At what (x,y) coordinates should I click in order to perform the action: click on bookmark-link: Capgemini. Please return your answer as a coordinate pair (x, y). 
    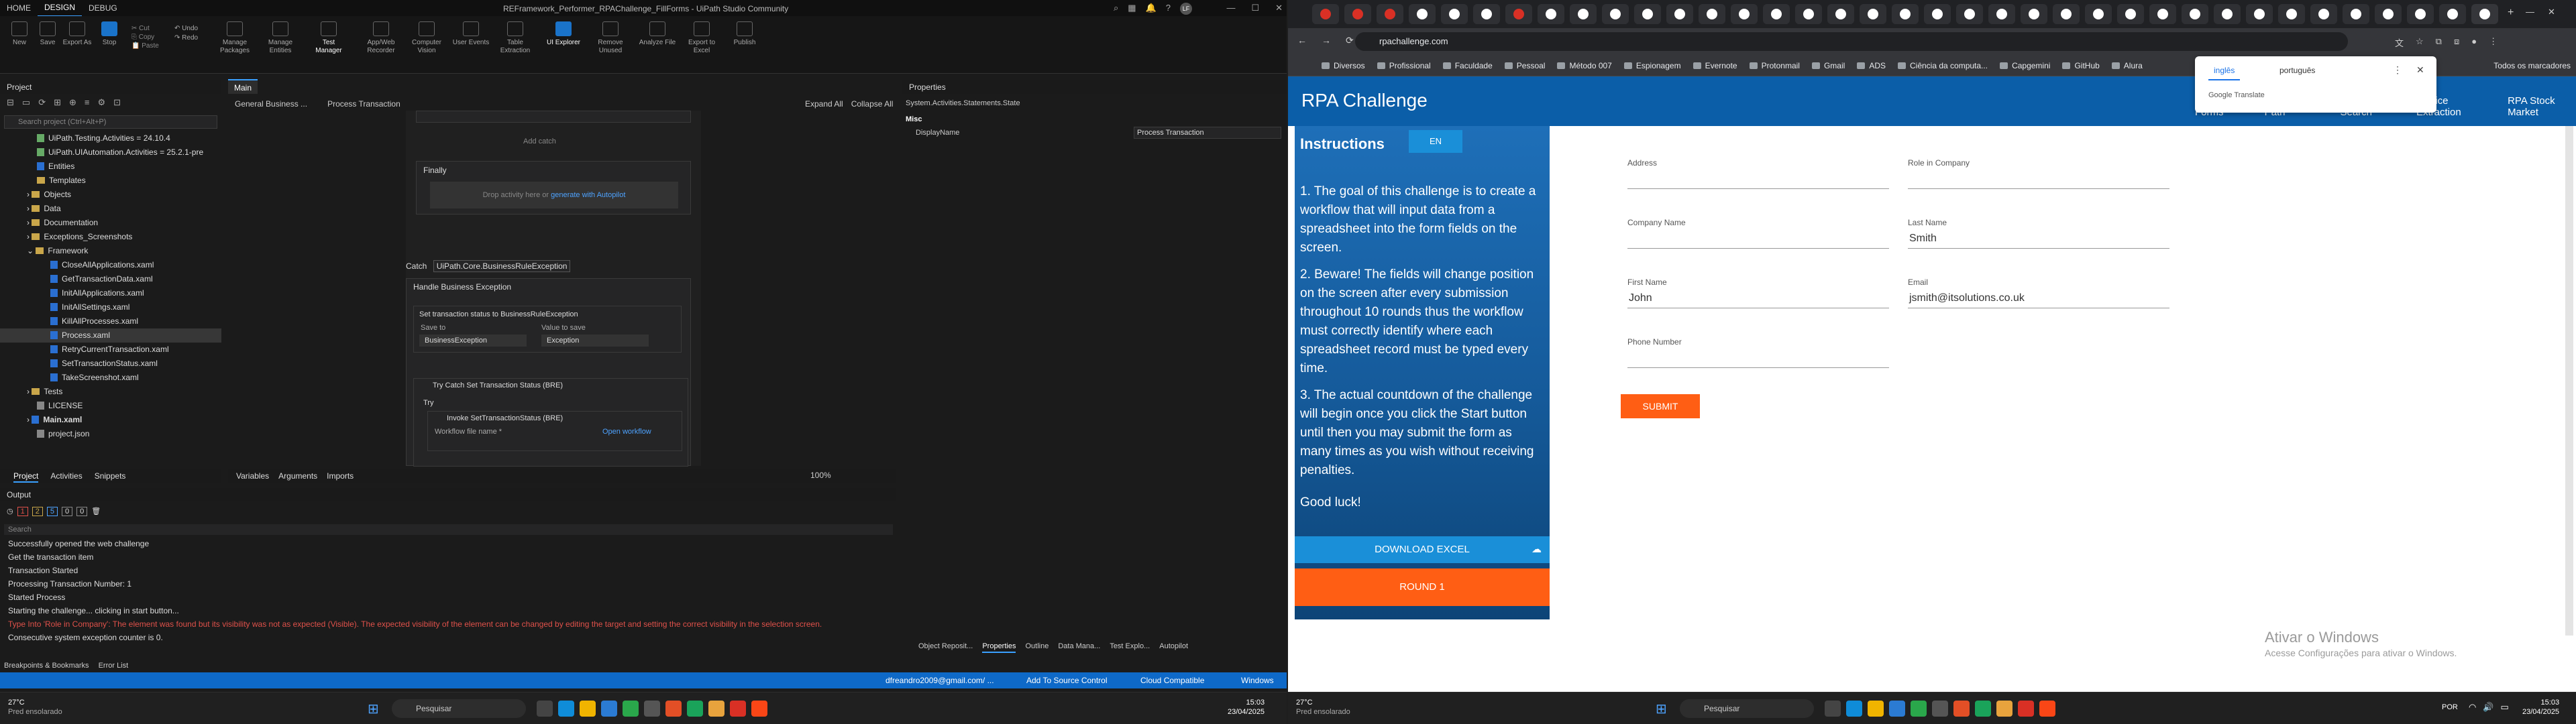
    Looking at the image, I should click on (2025, 65).